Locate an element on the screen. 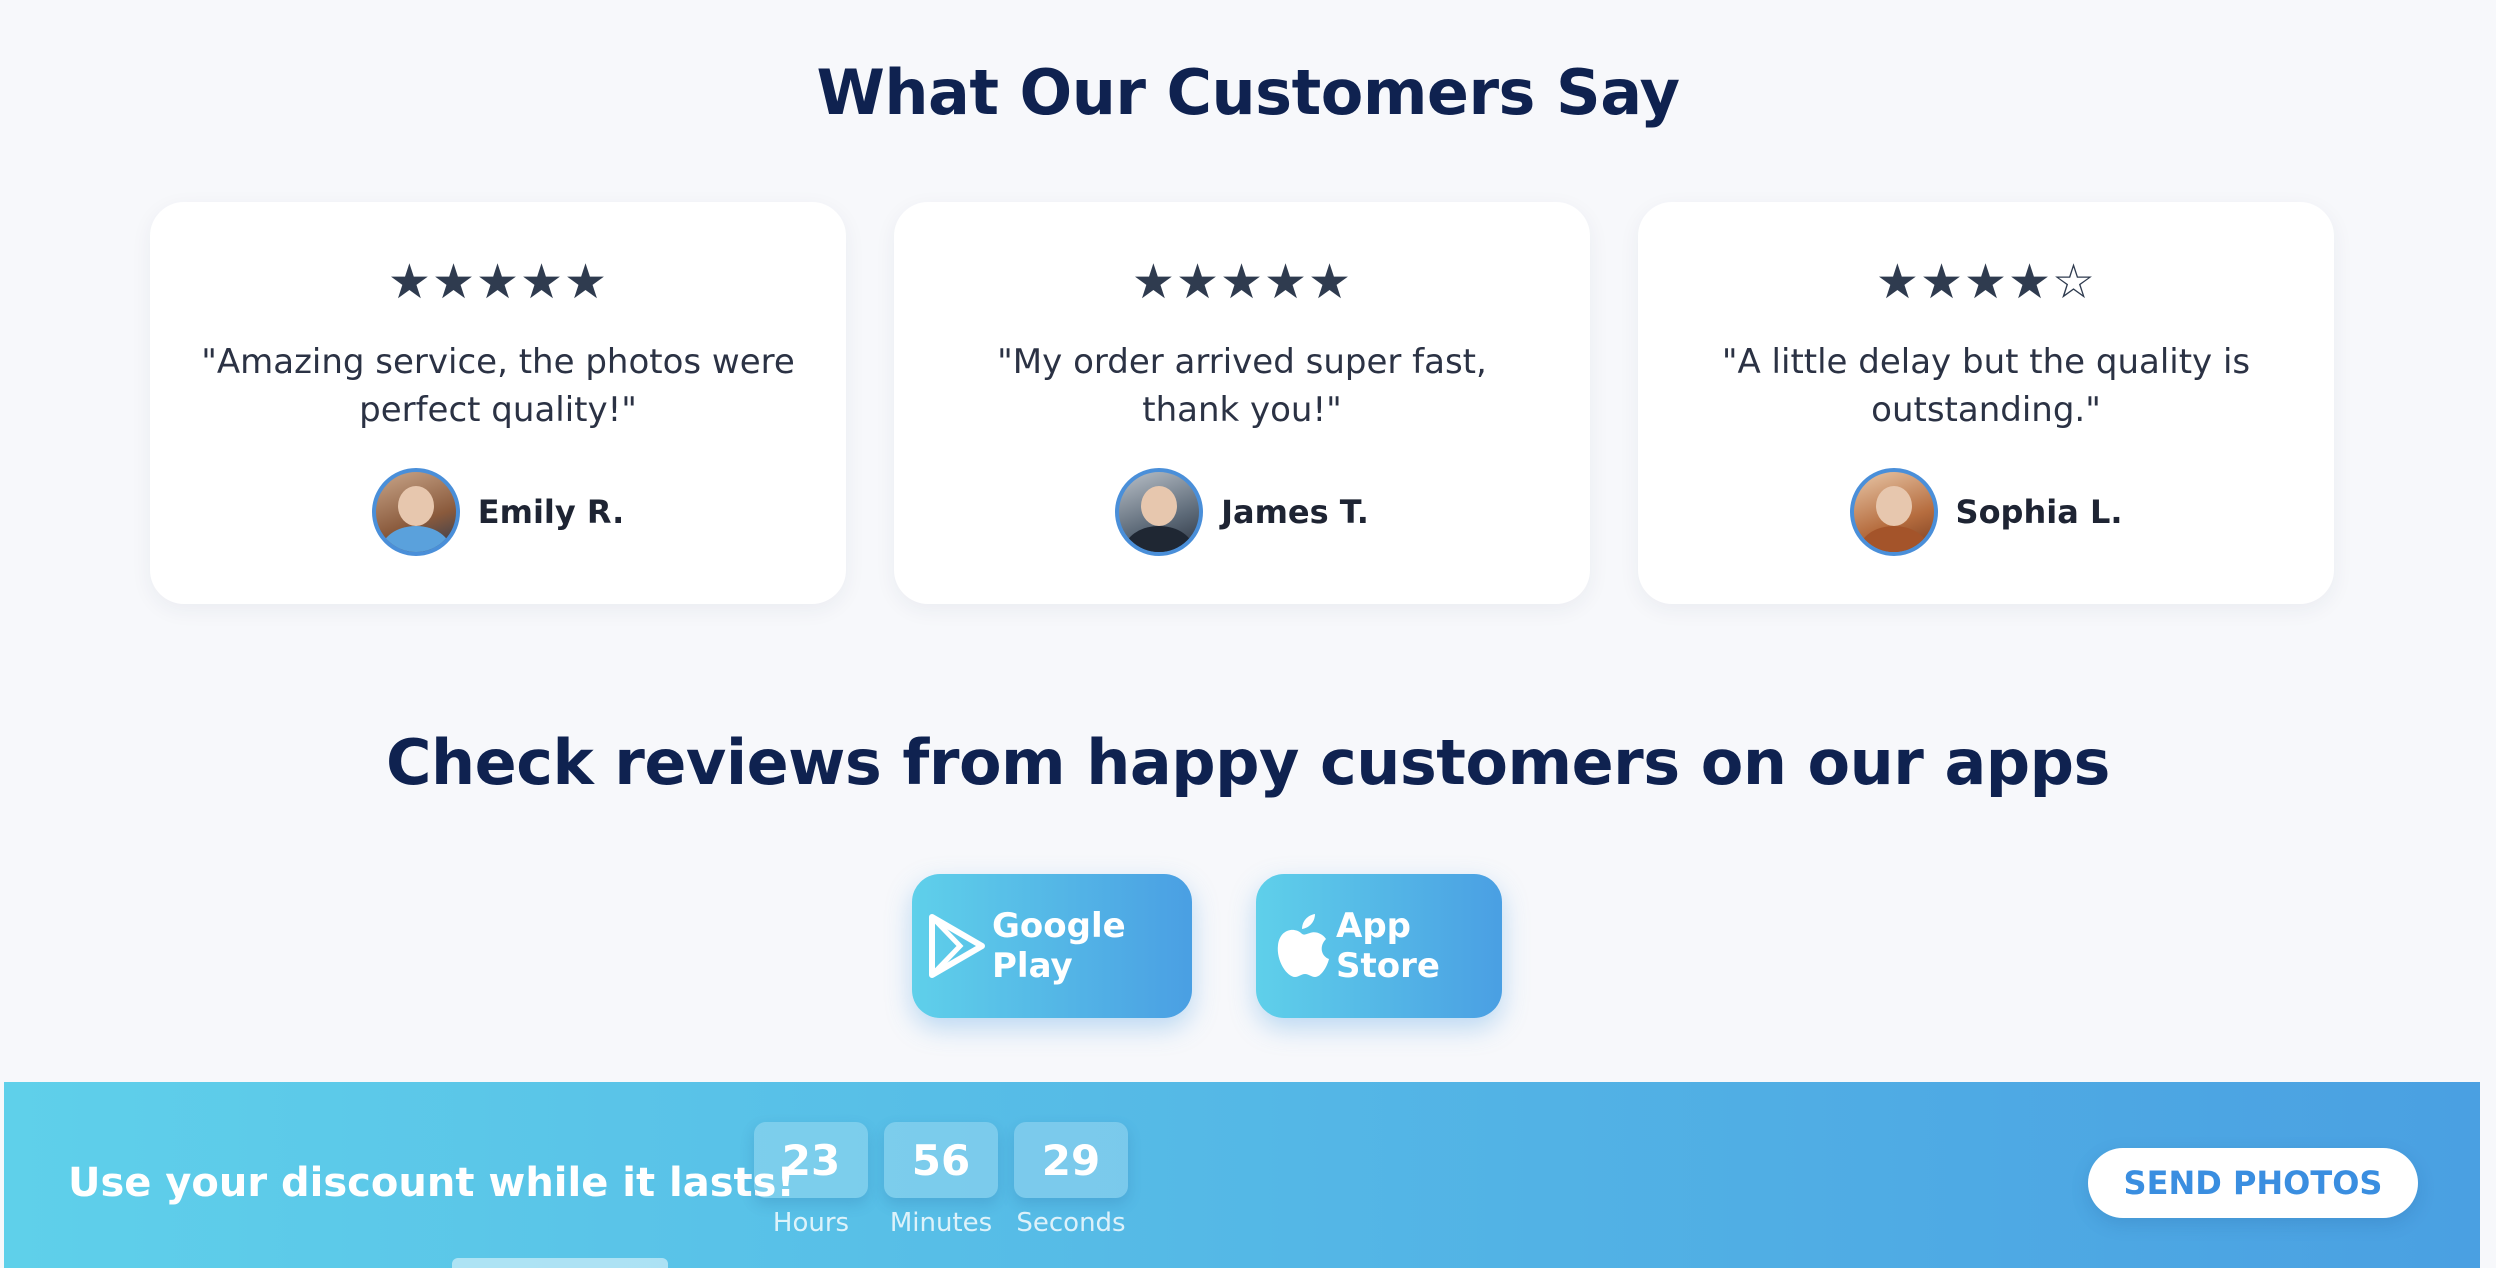  google-play-icon is located at coordinates (957, 946).